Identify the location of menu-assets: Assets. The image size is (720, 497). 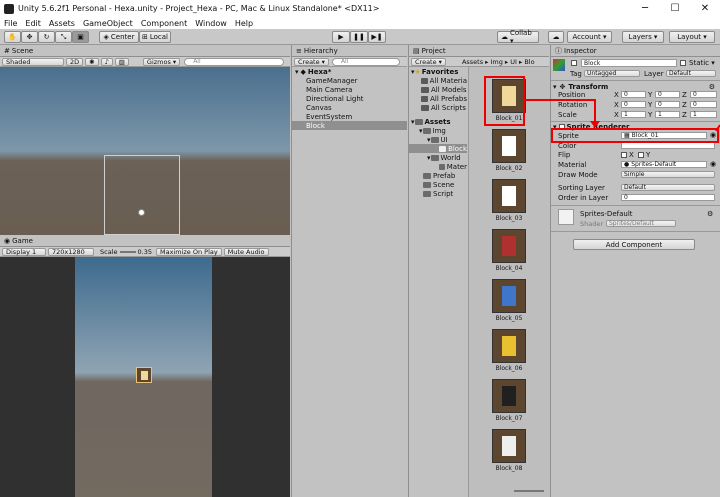
(62, 23).